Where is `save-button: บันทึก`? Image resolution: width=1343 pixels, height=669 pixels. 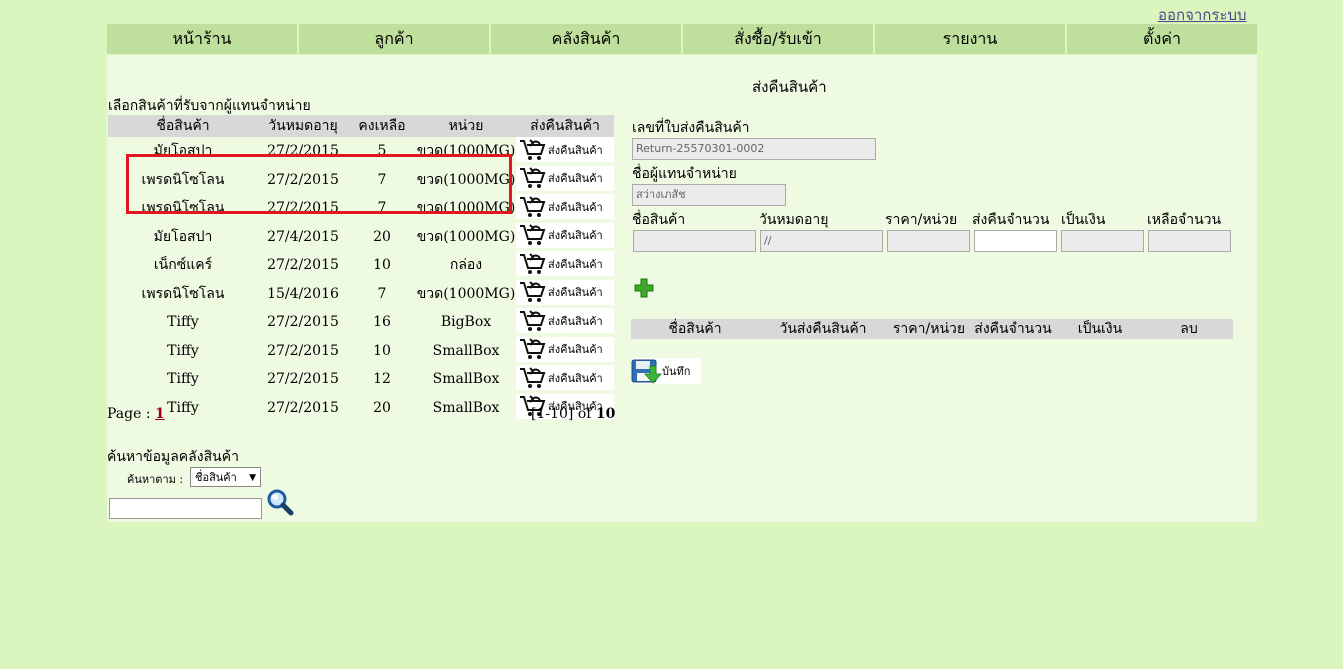
save-button: บันทึก is located at coordinates (666, 371).